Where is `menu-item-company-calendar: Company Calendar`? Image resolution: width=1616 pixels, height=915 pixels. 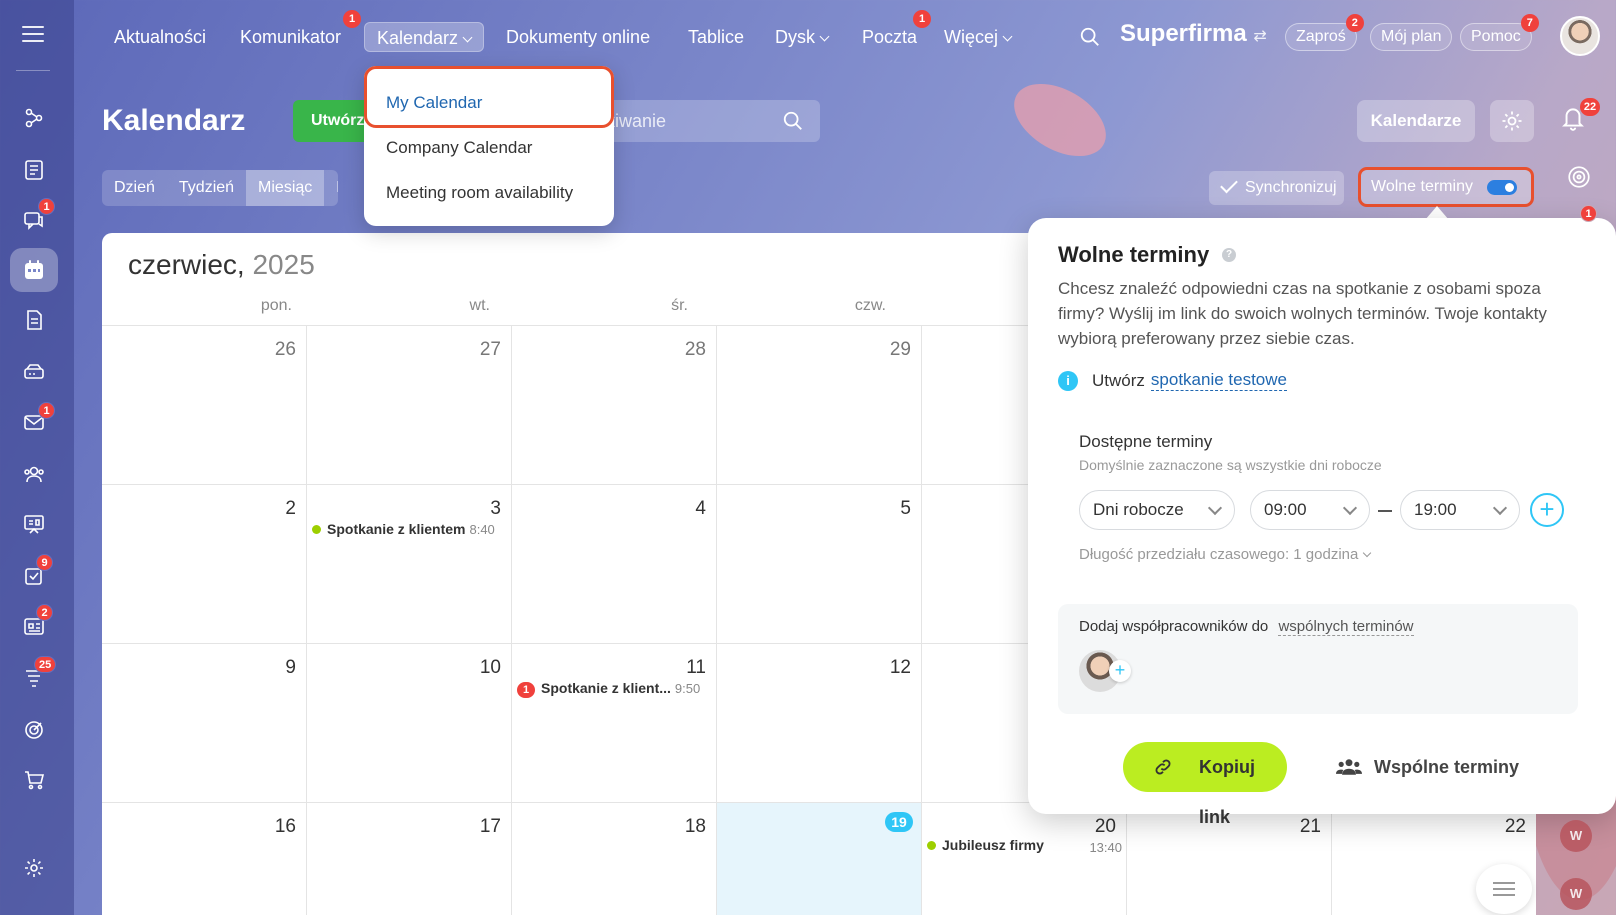
menu-item-company-calendar: Company Calendar is located at coordinates (459, 148).